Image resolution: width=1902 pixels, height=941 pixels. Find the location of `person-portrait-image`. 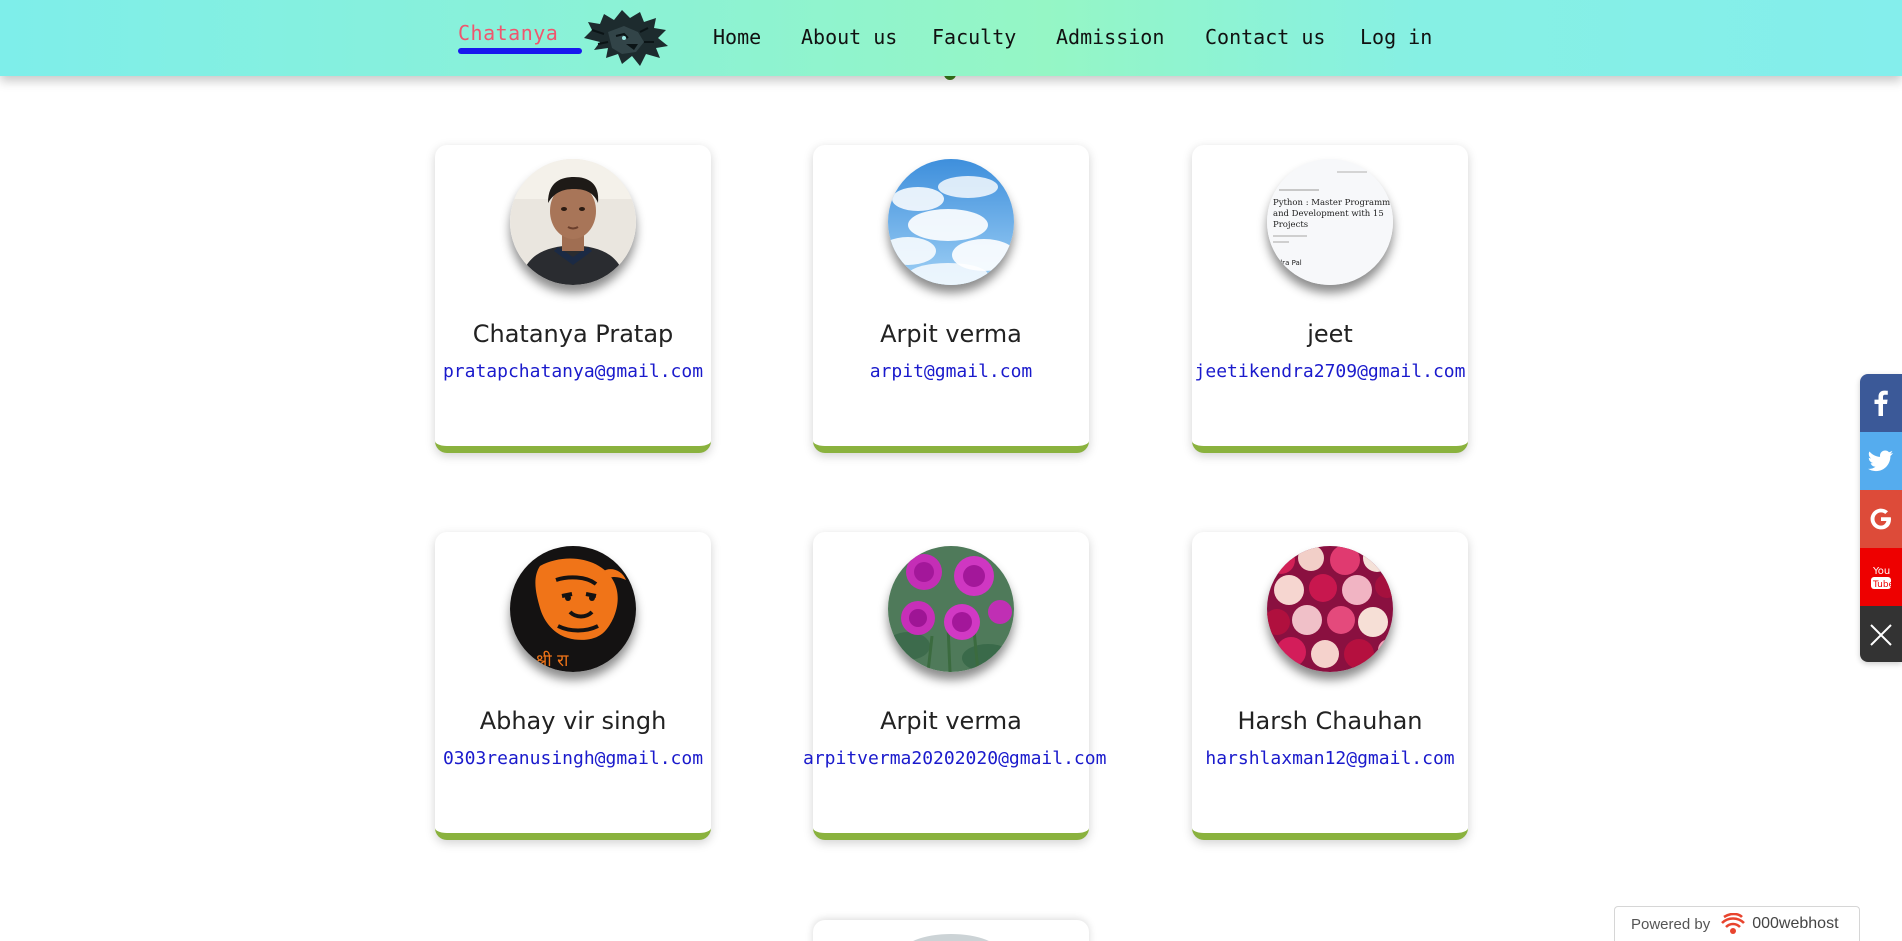

person-portrait-image is located at coordinates (573, 222).